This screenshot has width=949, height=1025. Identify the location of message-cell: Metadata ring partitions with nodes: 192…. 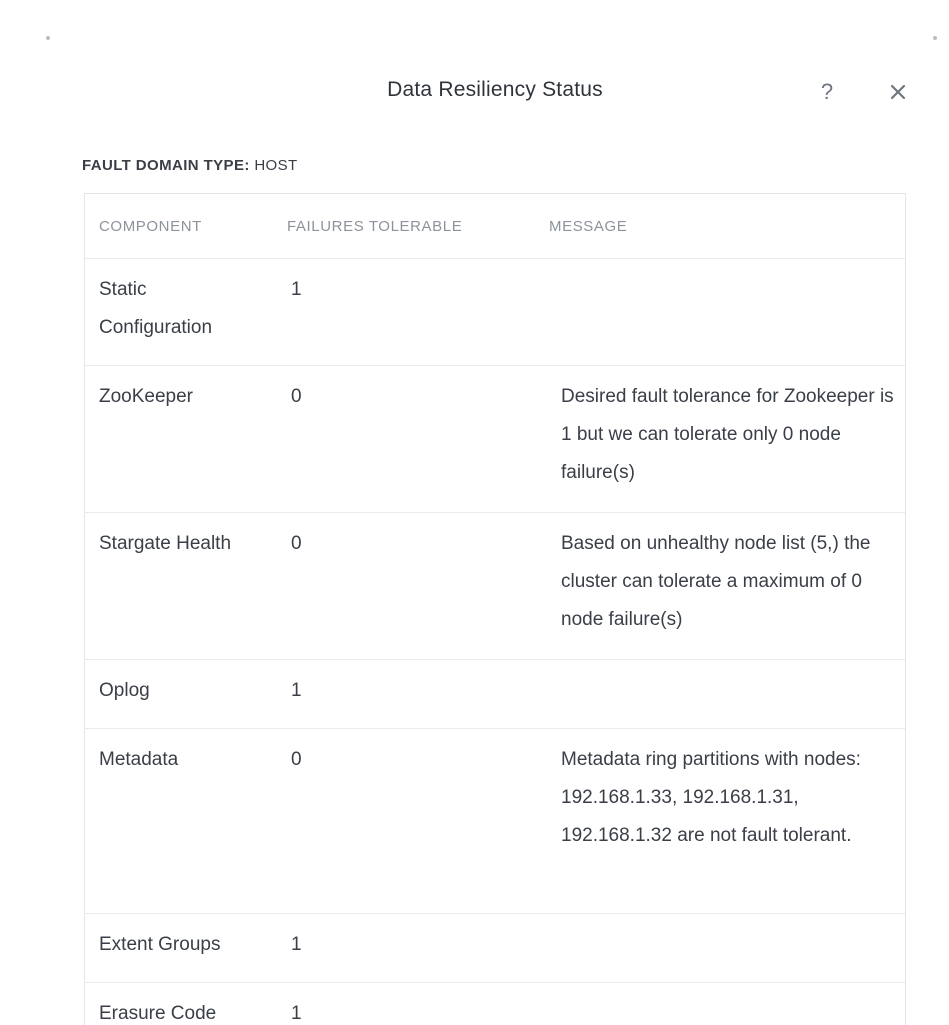
(720, 821).